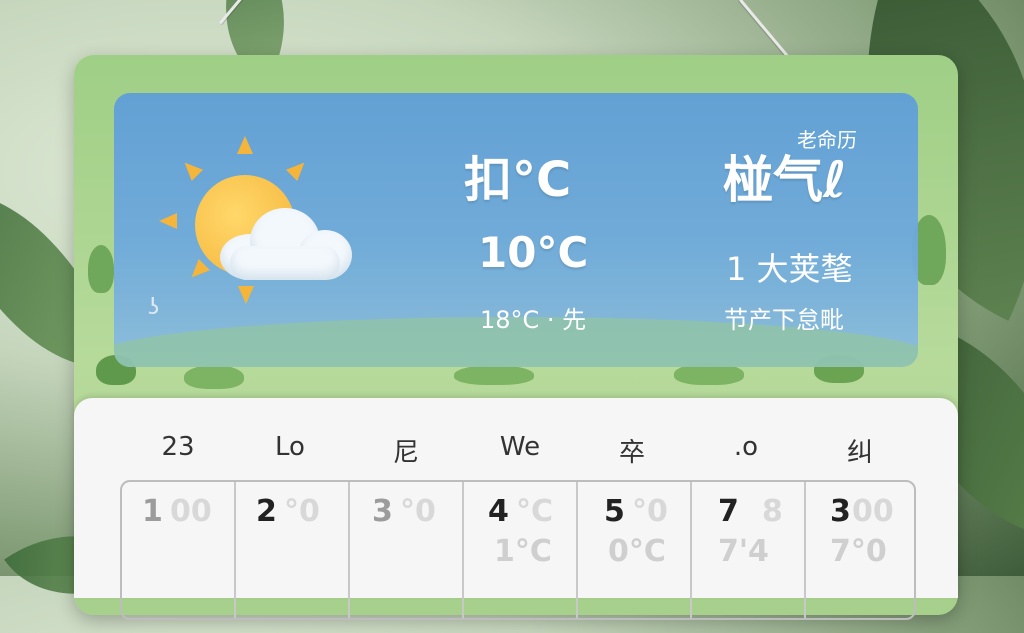 This screenshot has height=633, width=1024. I want to click on cloud-icon, so click(281, 240).